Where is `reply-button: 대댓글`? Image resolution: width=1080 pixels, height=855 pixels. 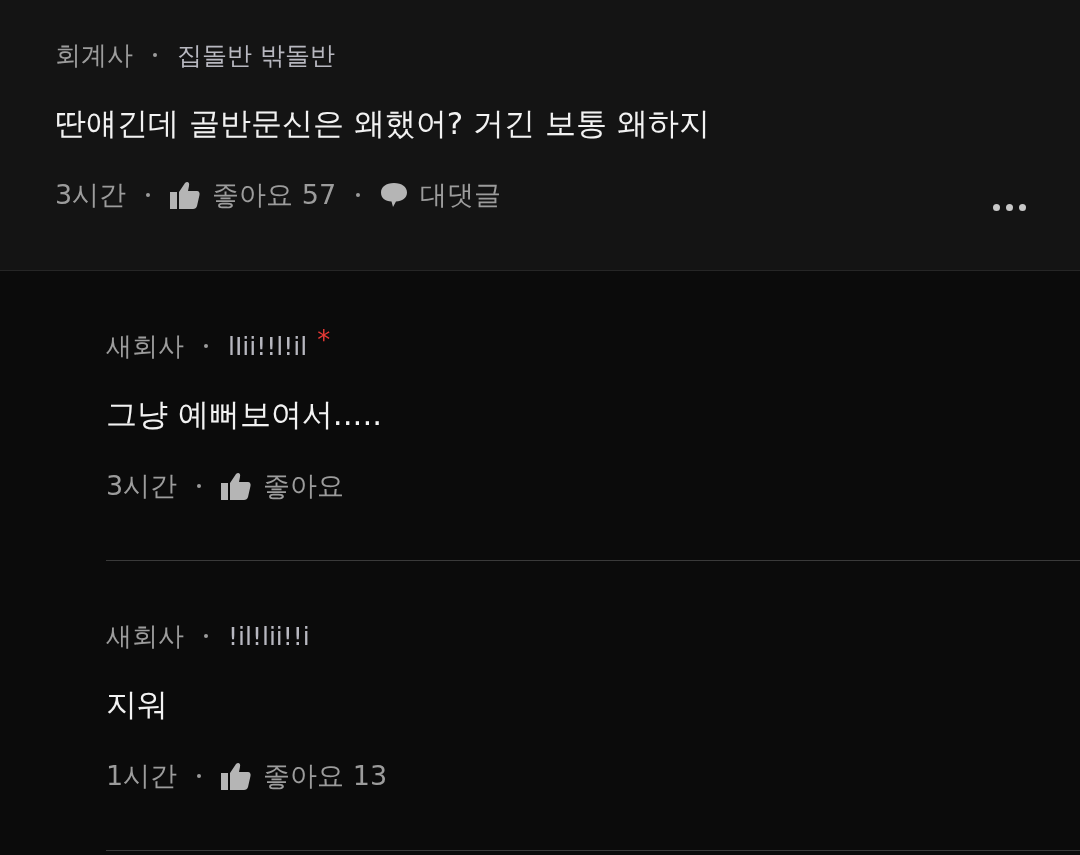 reply-button: 대댓글 is located at coordinates (441, 195).